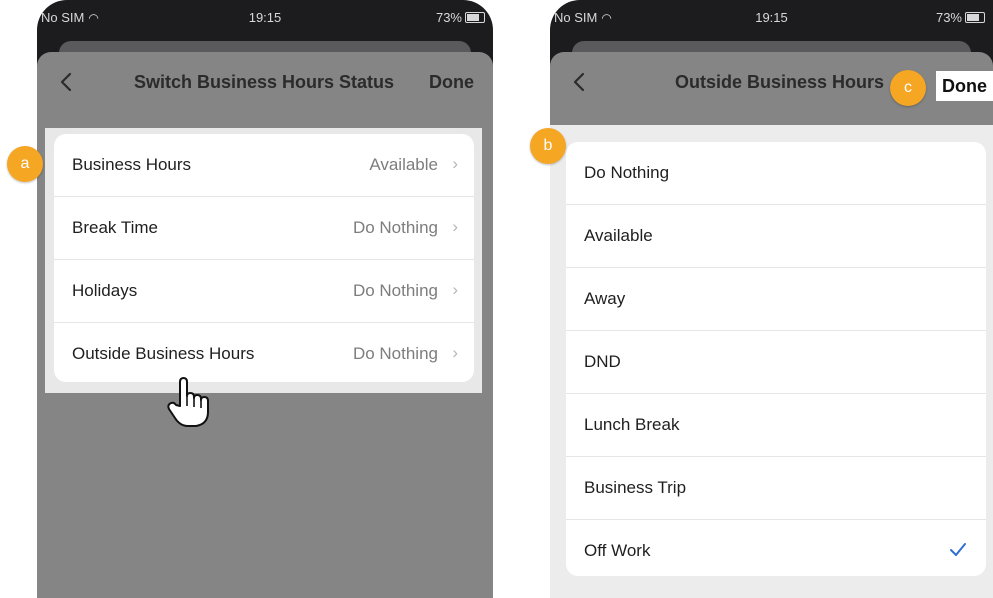 The image size is (993, 598). Describe the element at coordinates (132, 164) in the screenshot. I see `row-label: Business Hours` at that location.